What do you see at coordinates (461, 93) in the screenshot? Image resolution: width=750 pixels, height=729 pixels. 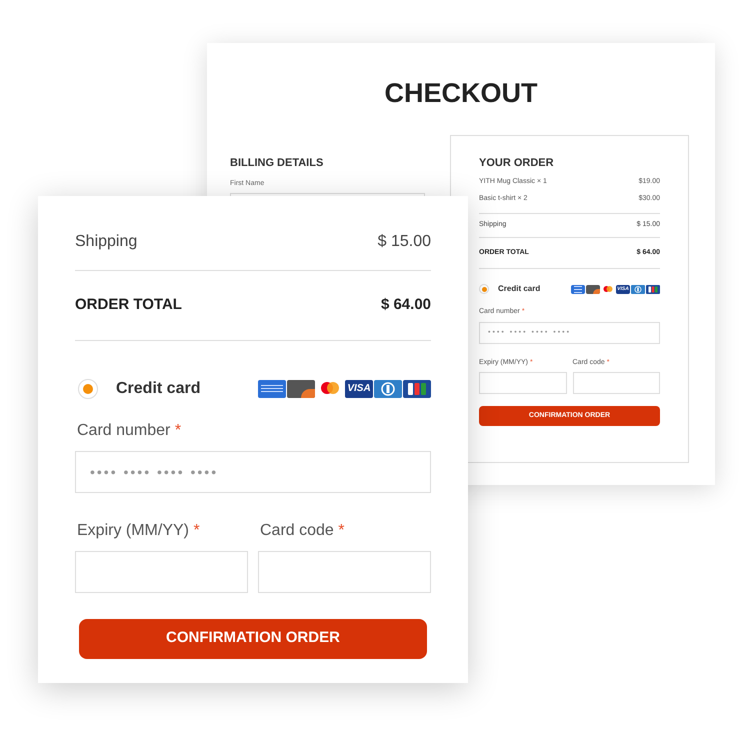 I see `page-title: CHECKOUT` at bounding box center [461, 93].